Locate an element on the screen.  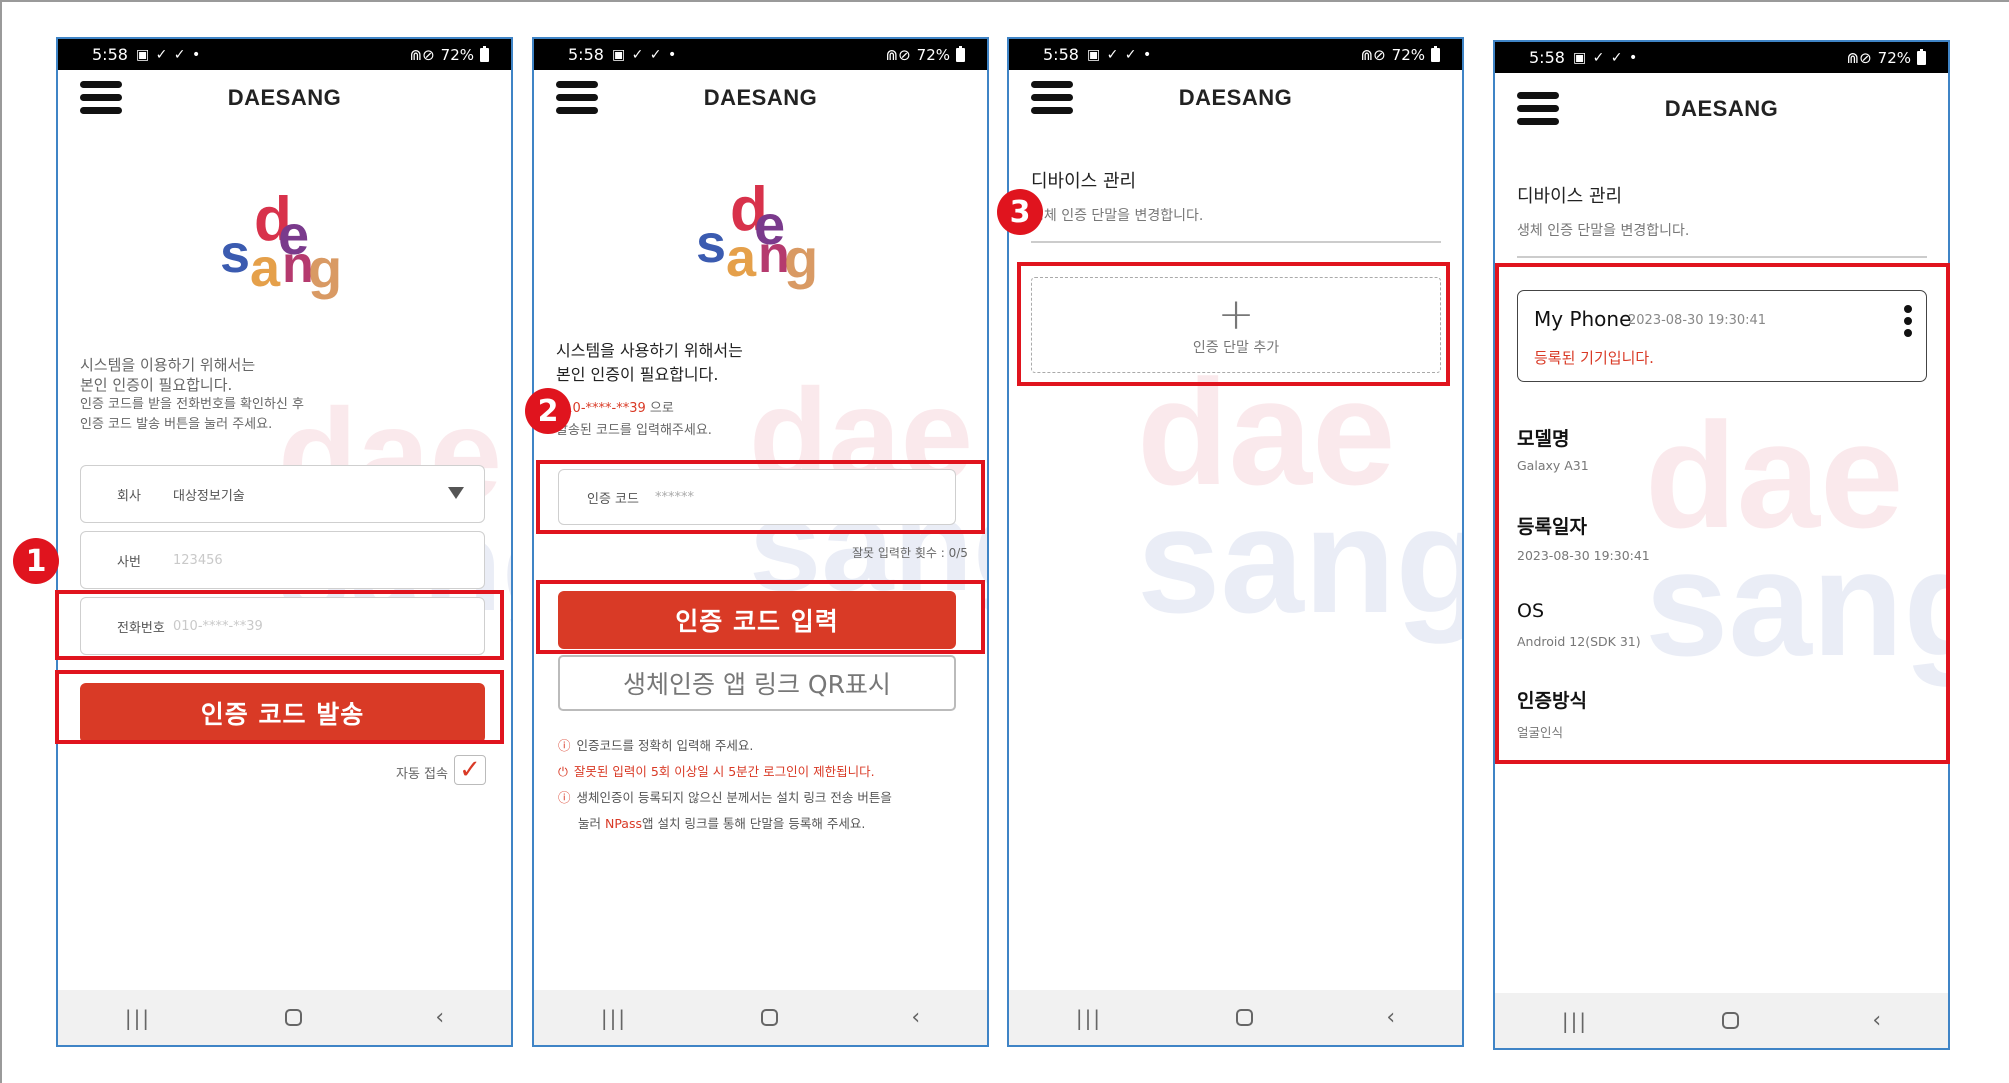
highlight-send-button is located at coordinates (279, 707).